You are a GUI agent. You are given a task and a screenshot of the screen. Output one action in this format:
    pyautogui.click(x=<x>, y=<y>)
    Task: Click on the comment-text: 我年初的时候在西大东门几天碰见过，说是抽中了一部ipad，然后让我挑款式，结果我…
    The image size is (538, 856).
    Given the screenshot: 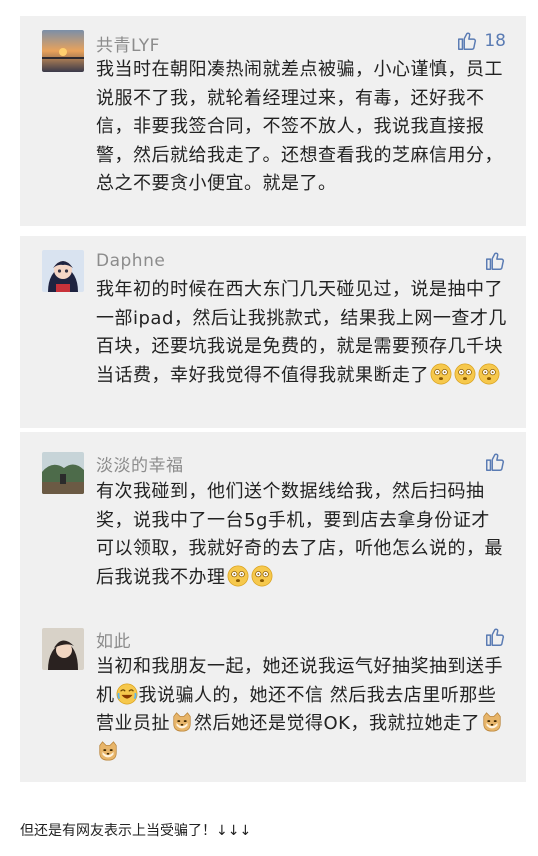 What is the action you would take?
    pyautogui.click(x=302, y=333)
    